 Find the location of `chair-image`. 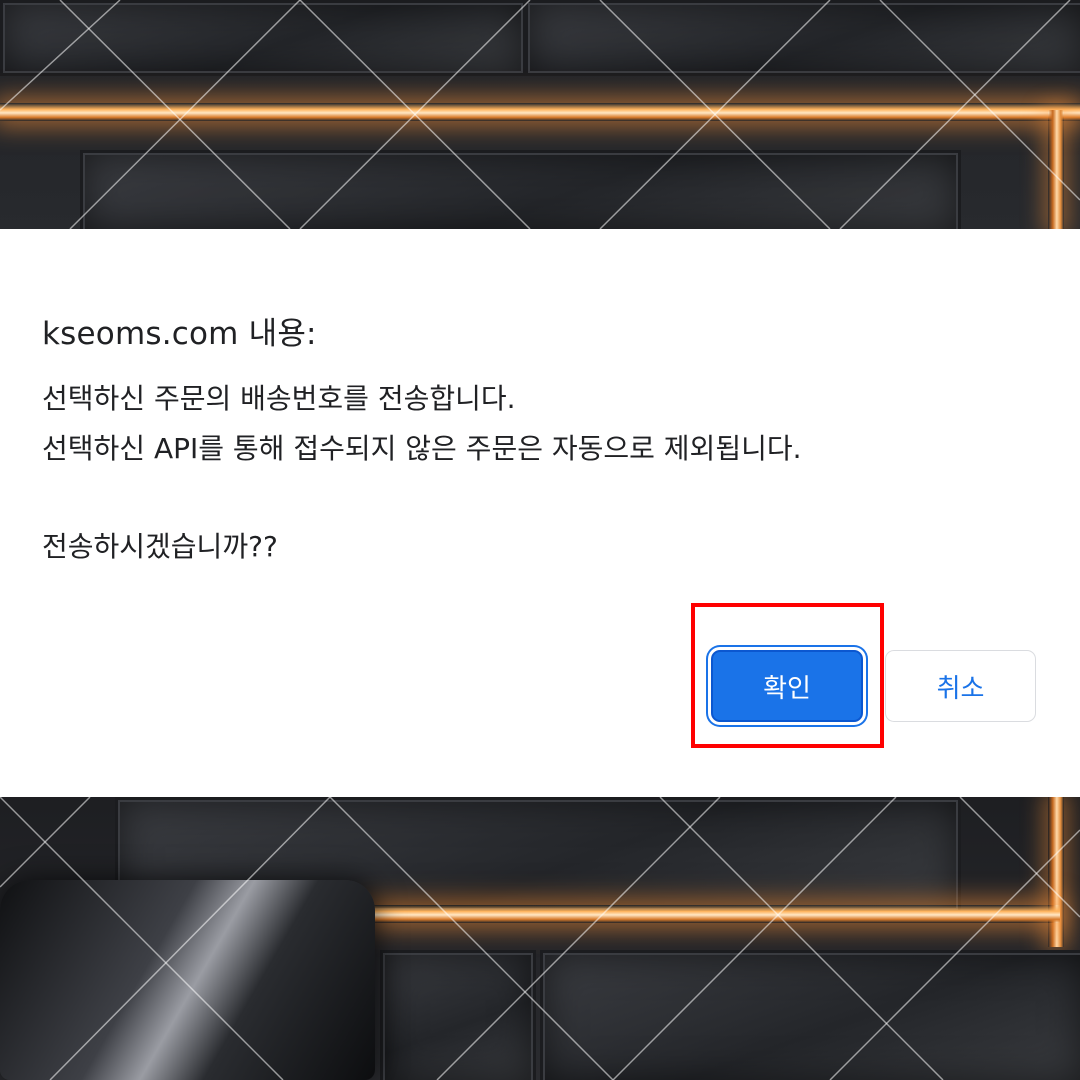

chair-image is located at coordinates (187, 980).